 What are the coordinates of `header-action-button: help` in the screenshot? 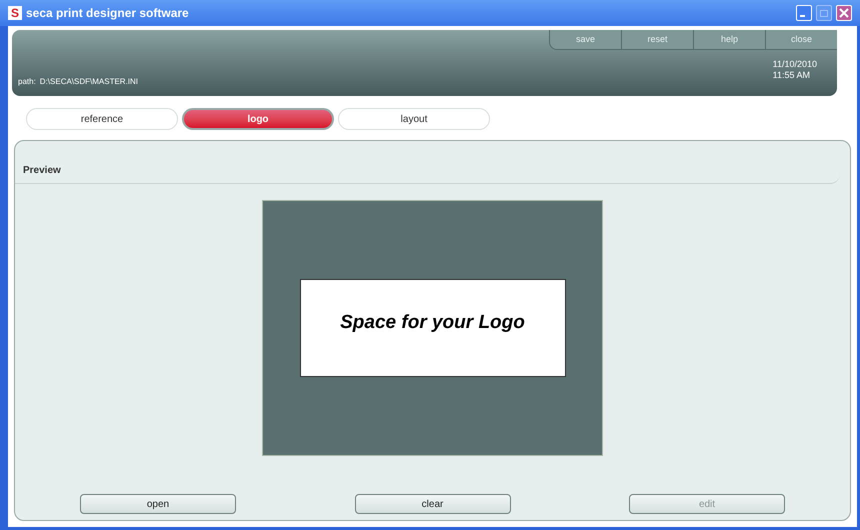 It's located at (729, 40).